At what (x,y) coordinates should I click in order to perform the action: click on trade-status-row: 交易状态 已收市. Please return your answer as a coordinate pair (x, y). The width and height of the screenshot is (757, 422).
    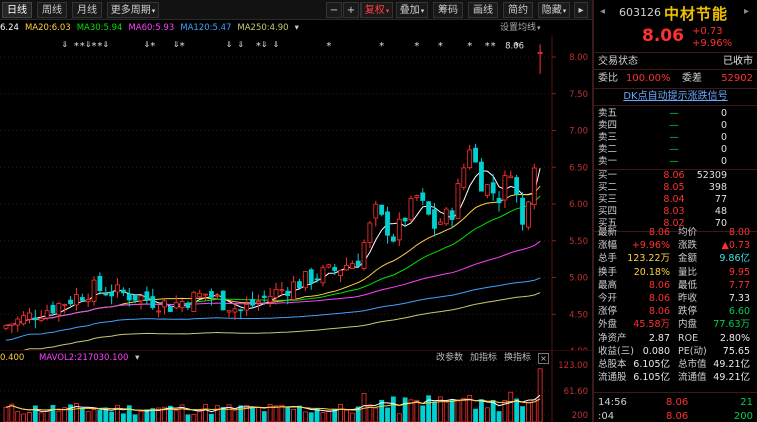
    Looking at the image, I should click on (675, 62).